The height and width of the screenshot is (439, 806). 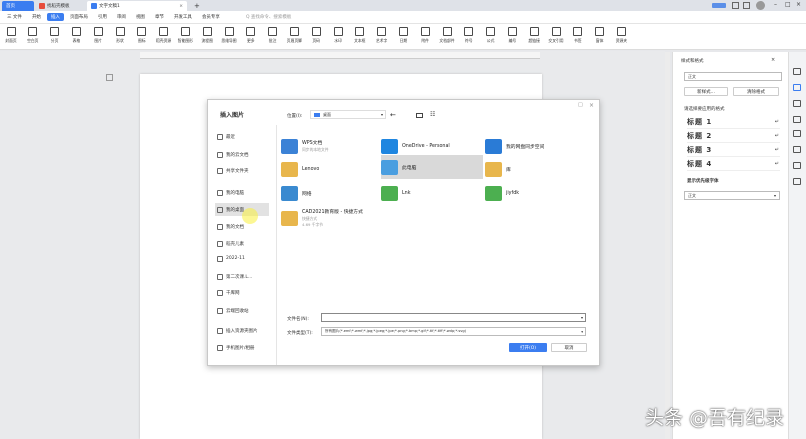 I want to click on sidebar-item-11: 插入资源夹图片, so click(x=242, y=330).